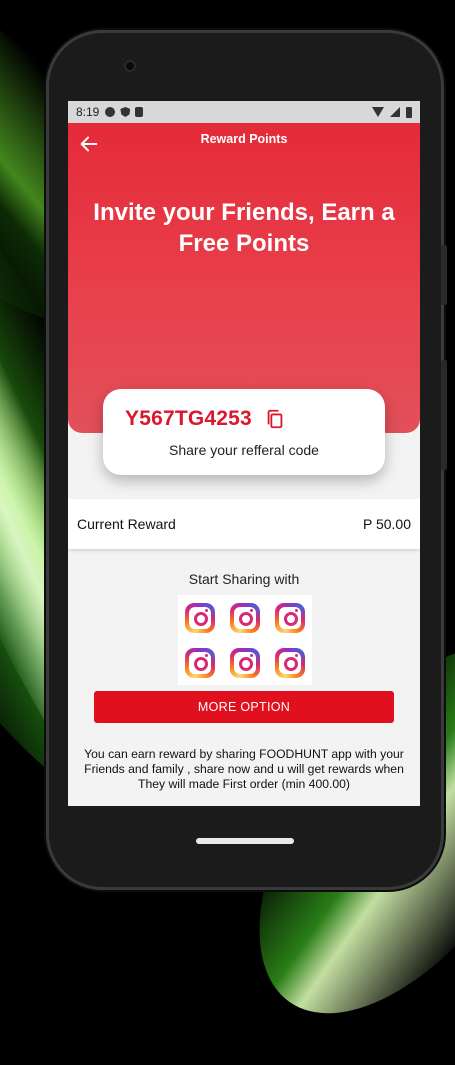 The image size is (455, 1065). I want to click on front-camera, so click(130, 66).